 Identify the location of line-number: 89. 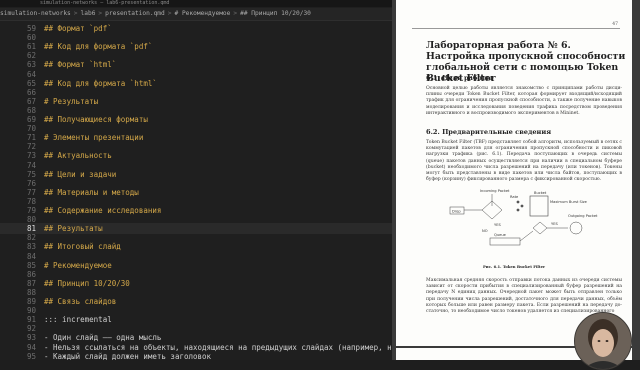
(31, 301).